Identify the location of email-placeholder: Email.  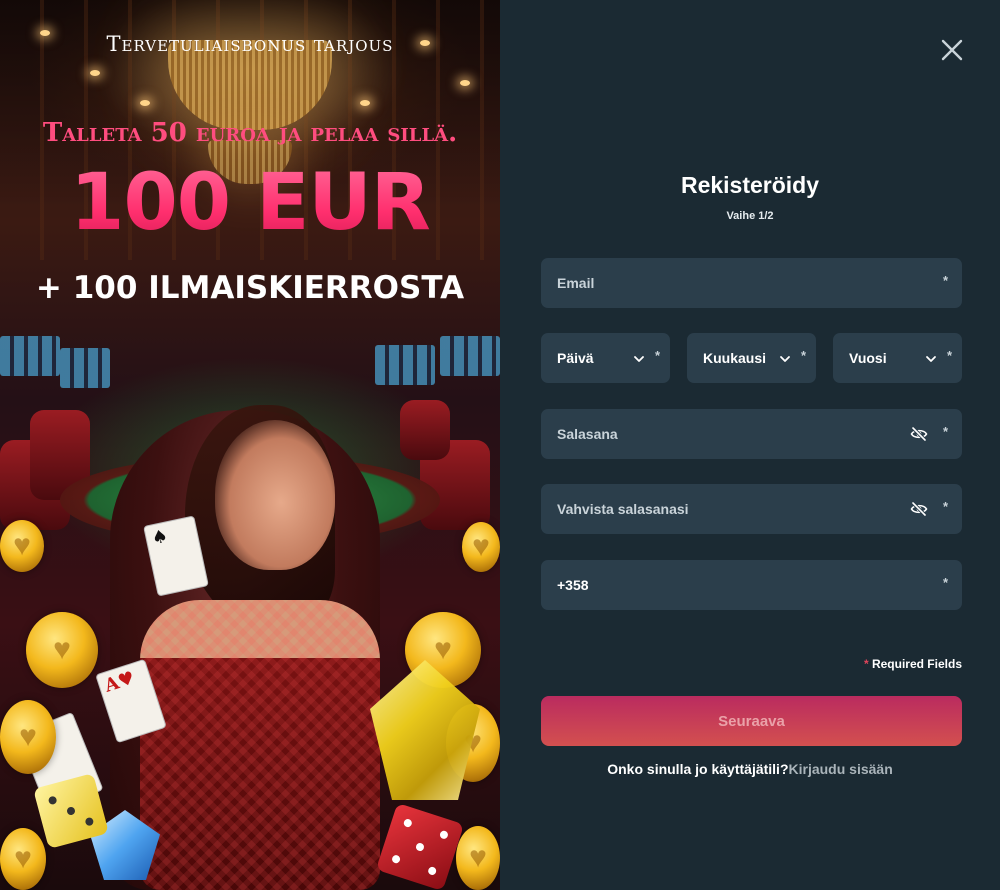
(576, 283).